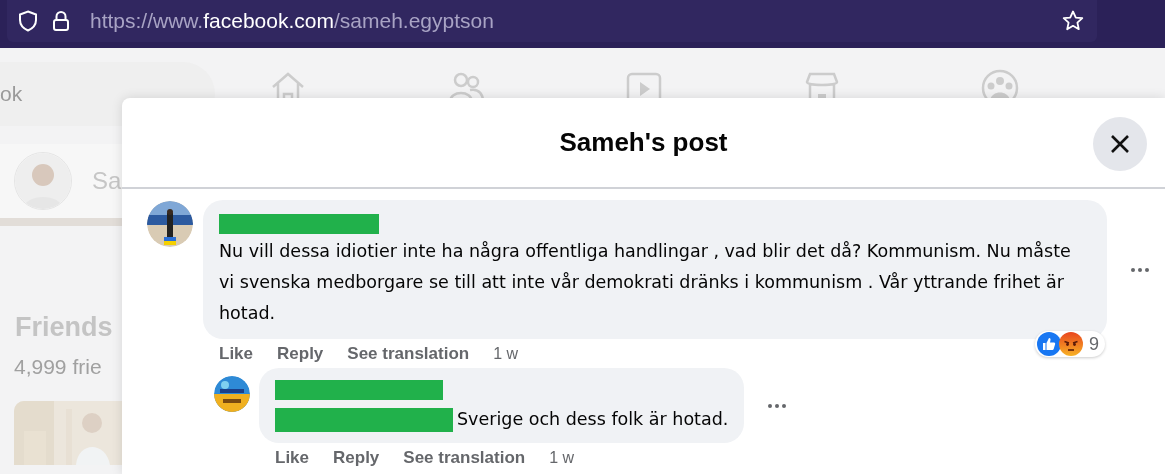  I want to click on friends-count: 4,999 frie, so click(58, 367).